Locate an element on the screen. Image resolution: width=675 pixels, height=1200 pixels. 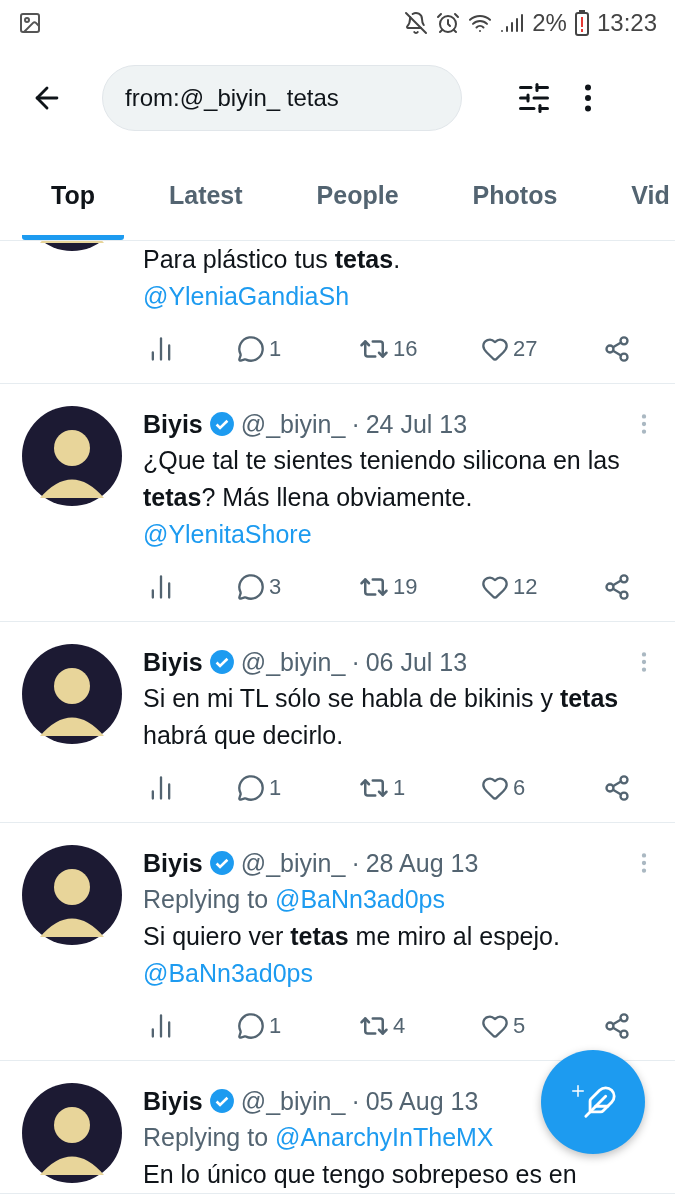
compose-button is located at coordinates (593, 1102).